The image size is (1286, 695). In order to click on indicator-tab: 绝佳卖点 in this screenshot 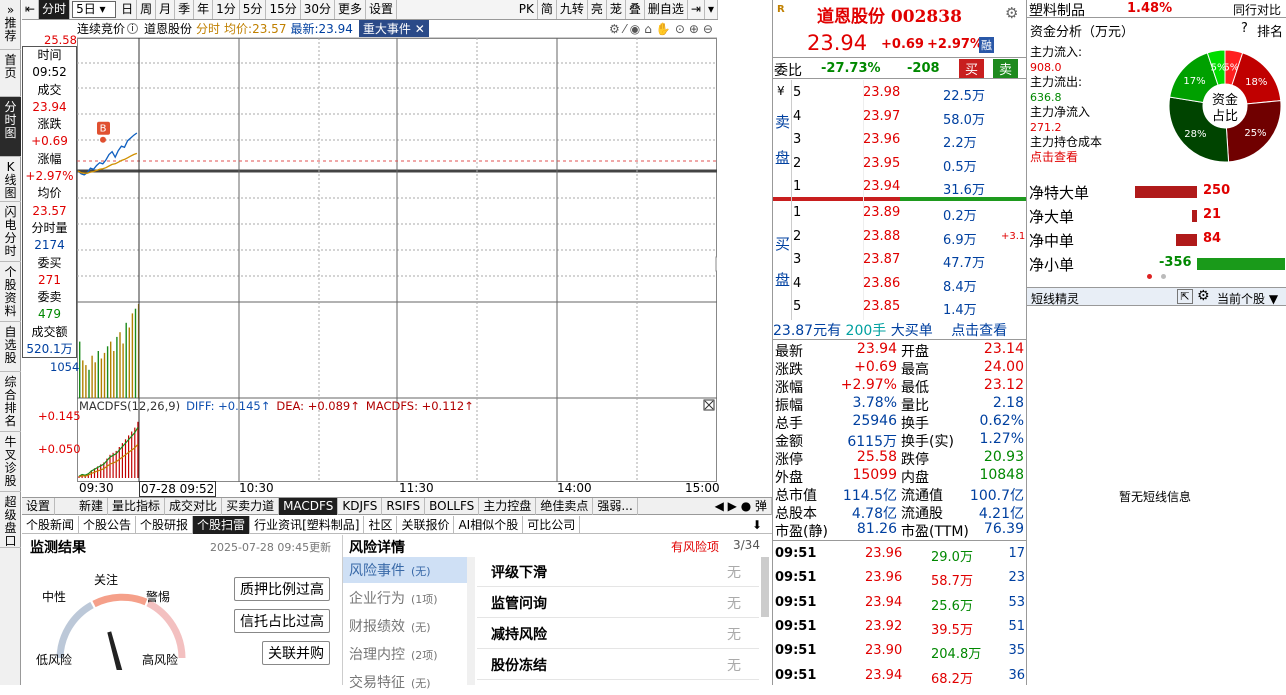, I will do `click(565, 506)`.